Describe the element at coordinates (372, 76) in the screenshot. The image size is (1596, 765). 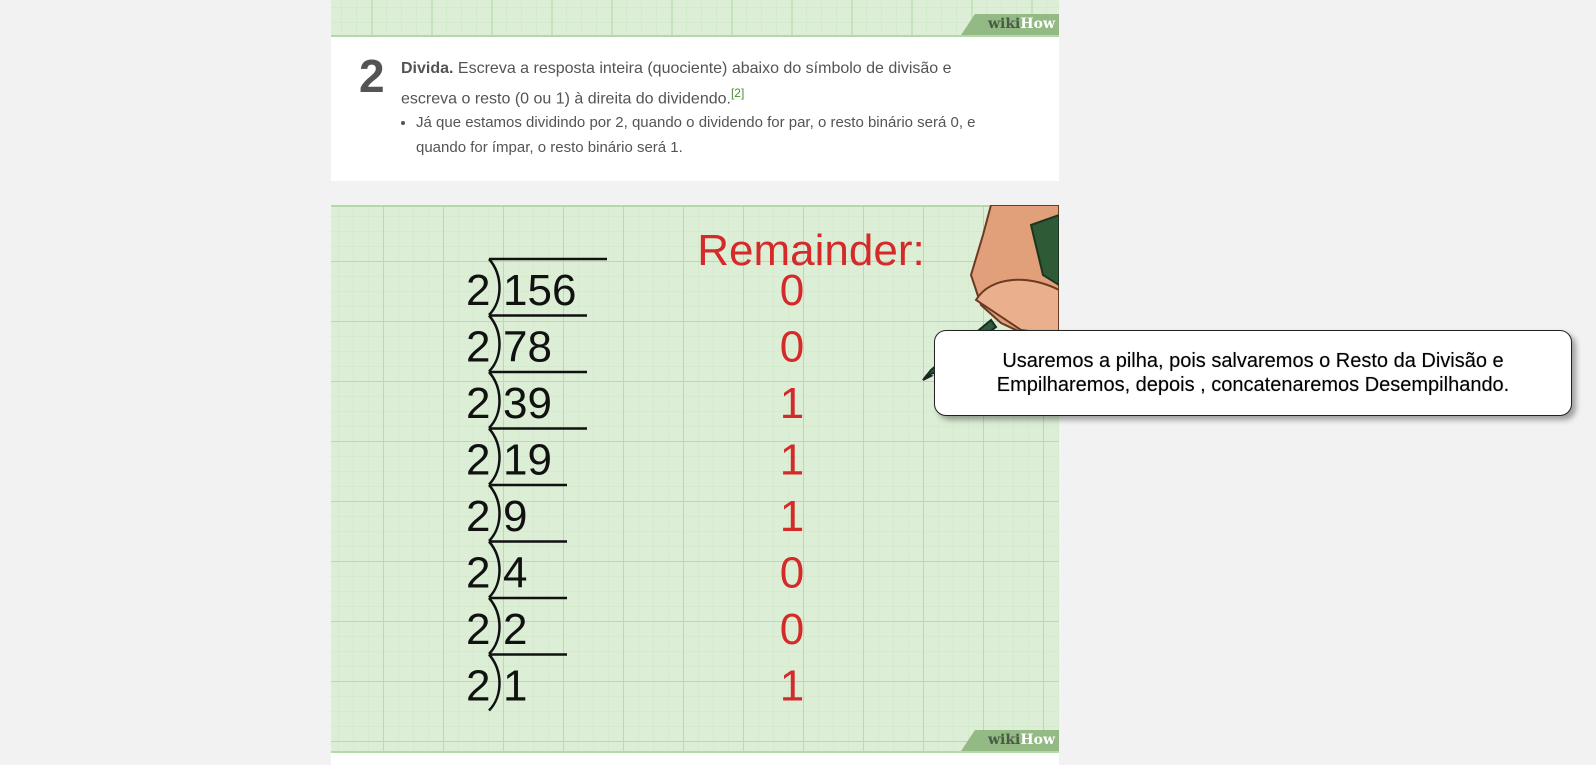
I see `step-number: 2` at that location.